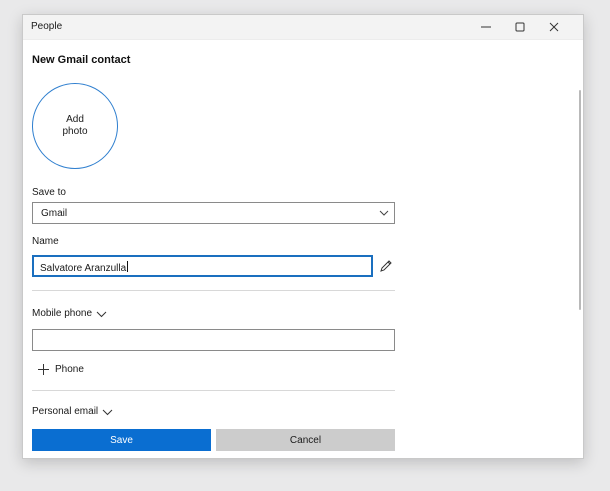 This screenshot has height=491, width=610. I want to click on plus-icon, so click(43, 369).